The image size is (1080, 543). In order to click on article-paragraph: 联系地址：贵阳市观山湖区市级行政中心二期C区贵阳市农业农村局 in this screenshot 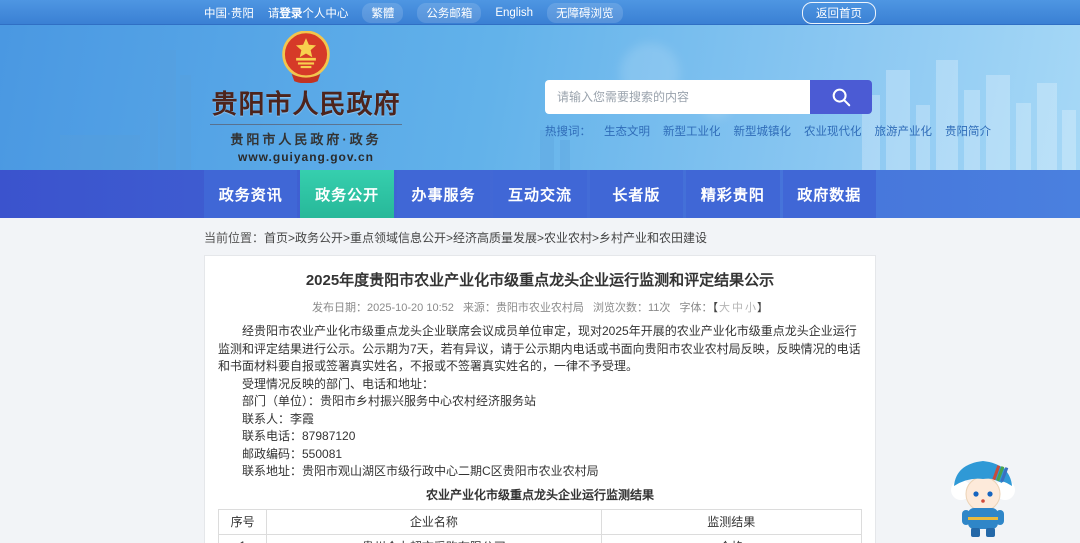, I will do `click(420, 471)`.